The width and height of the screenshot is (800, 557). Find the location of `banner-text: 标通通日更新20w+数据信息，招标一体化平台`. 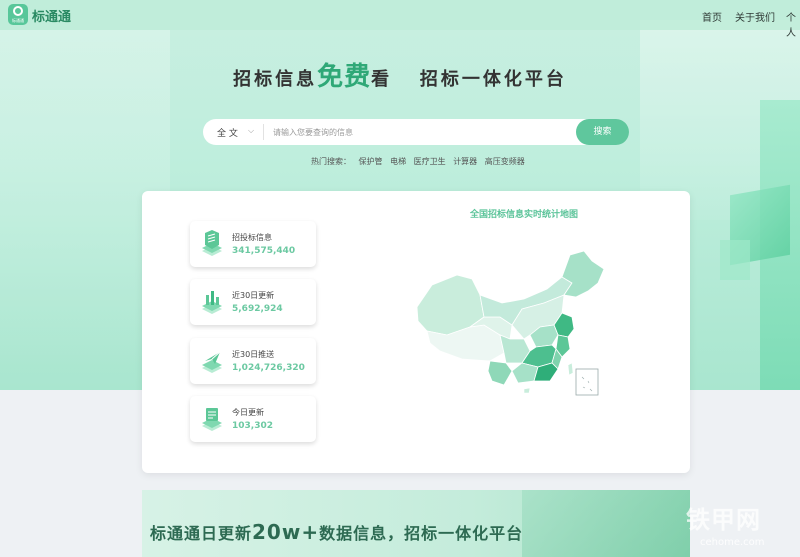

banner-text: 标通通日更新20w+数据信息，招标一体化平台 is located at coordinates (336, 532).